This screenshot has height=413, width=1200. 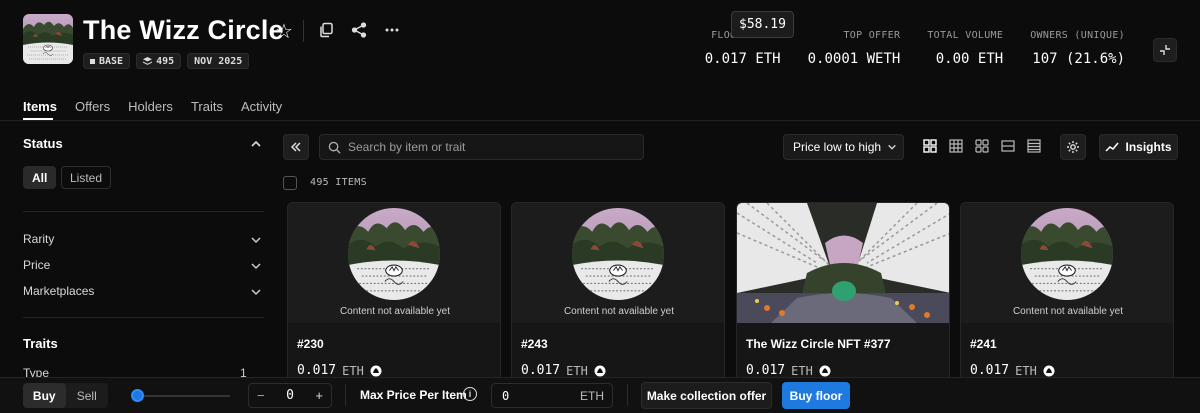 I want to click on nft-card: The Wizz Circle NFT #377 0.017 ETH, so click(x=843, y=297).